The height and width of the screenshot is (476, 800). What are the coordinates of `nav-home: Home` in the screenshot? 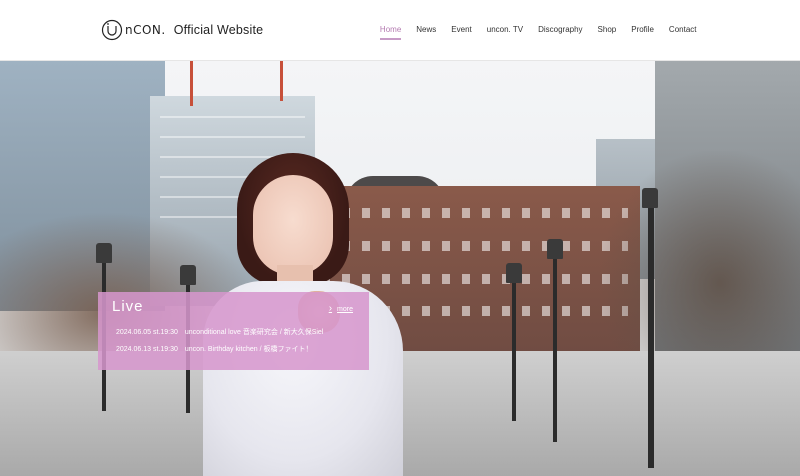 It's located at (390, 32).